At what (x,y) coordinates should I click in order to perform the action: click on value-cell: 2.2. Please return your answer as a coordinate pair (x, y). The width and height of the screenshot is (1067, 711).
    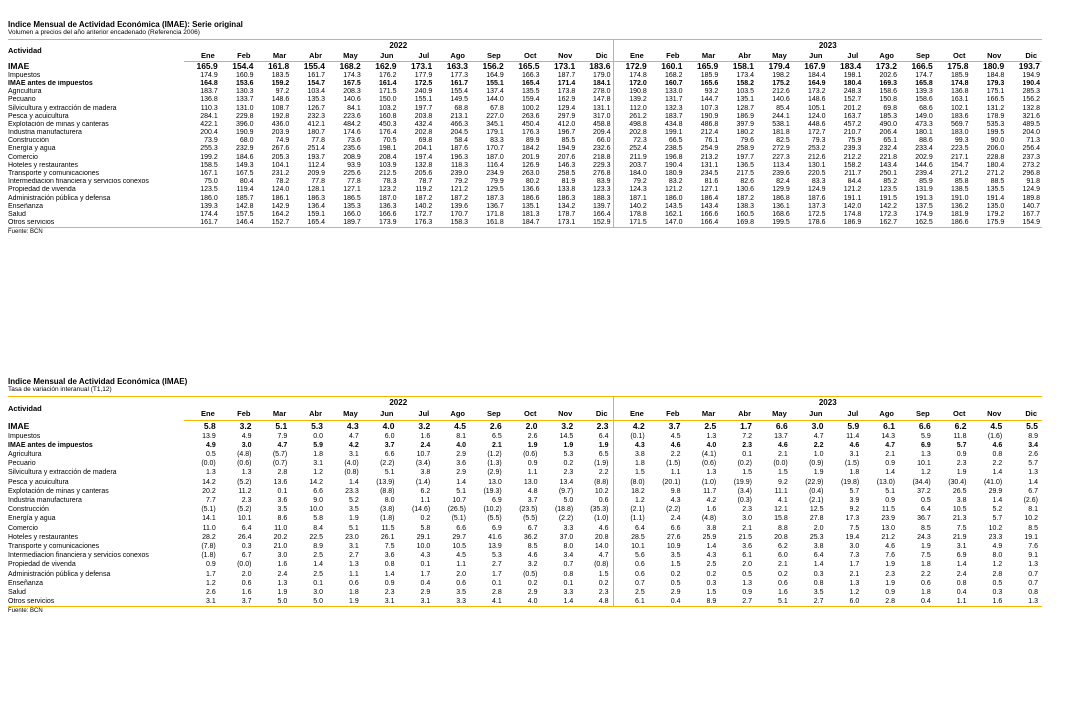
    Looking at the image, I should click on (675, 454).